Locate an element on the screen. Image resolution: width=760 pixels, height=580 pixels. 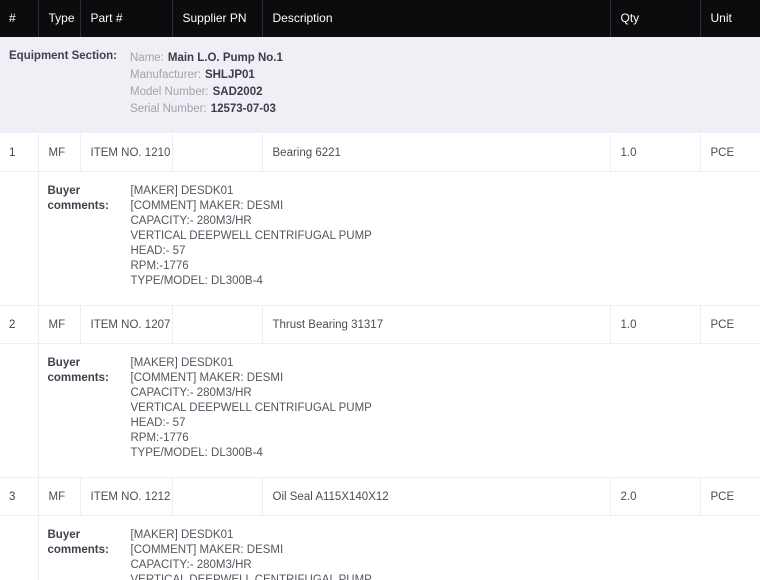
cell-part: ITEM NO. 1210 is located at coordinates (126, 152).